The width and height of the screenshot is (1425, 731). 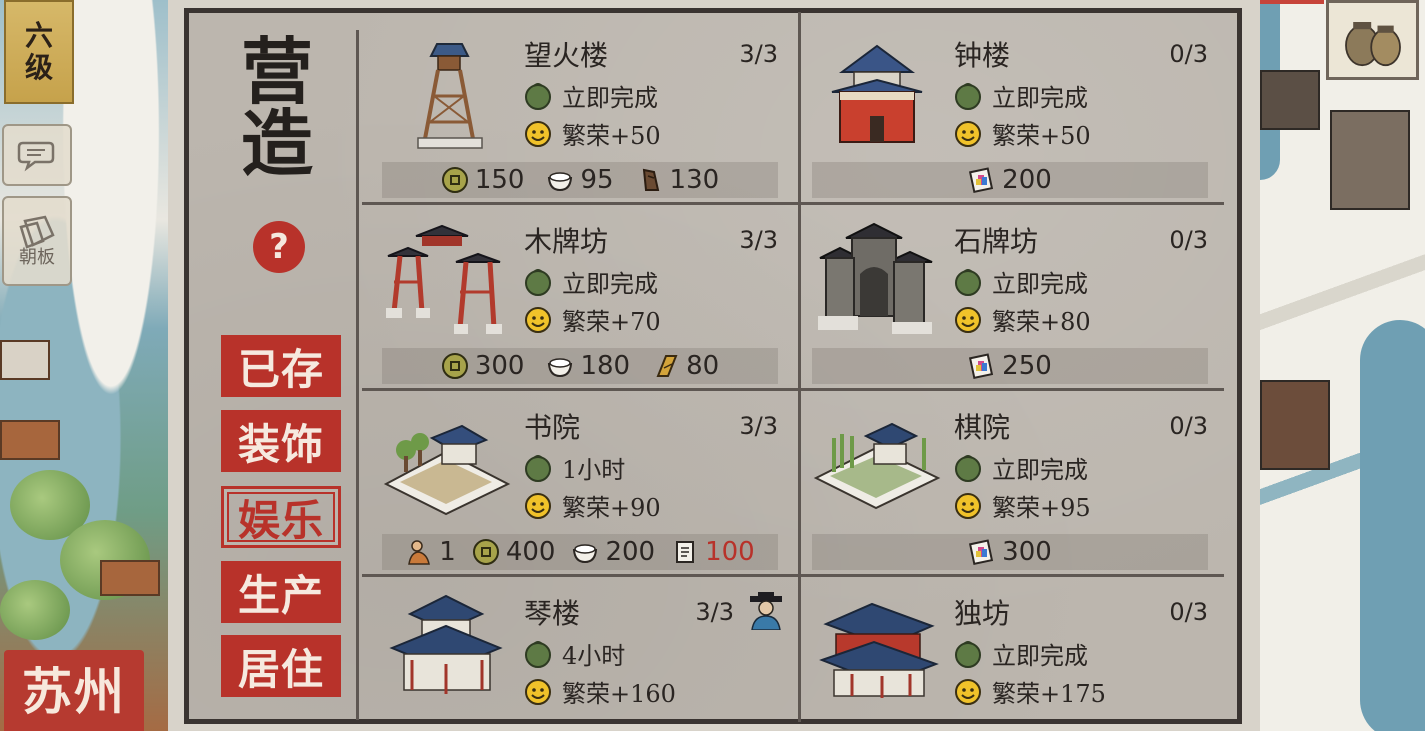 What do you see at coordinates (667, 366) in the screenshot?
I see `plank-icon` at bounding box center [667, 366].